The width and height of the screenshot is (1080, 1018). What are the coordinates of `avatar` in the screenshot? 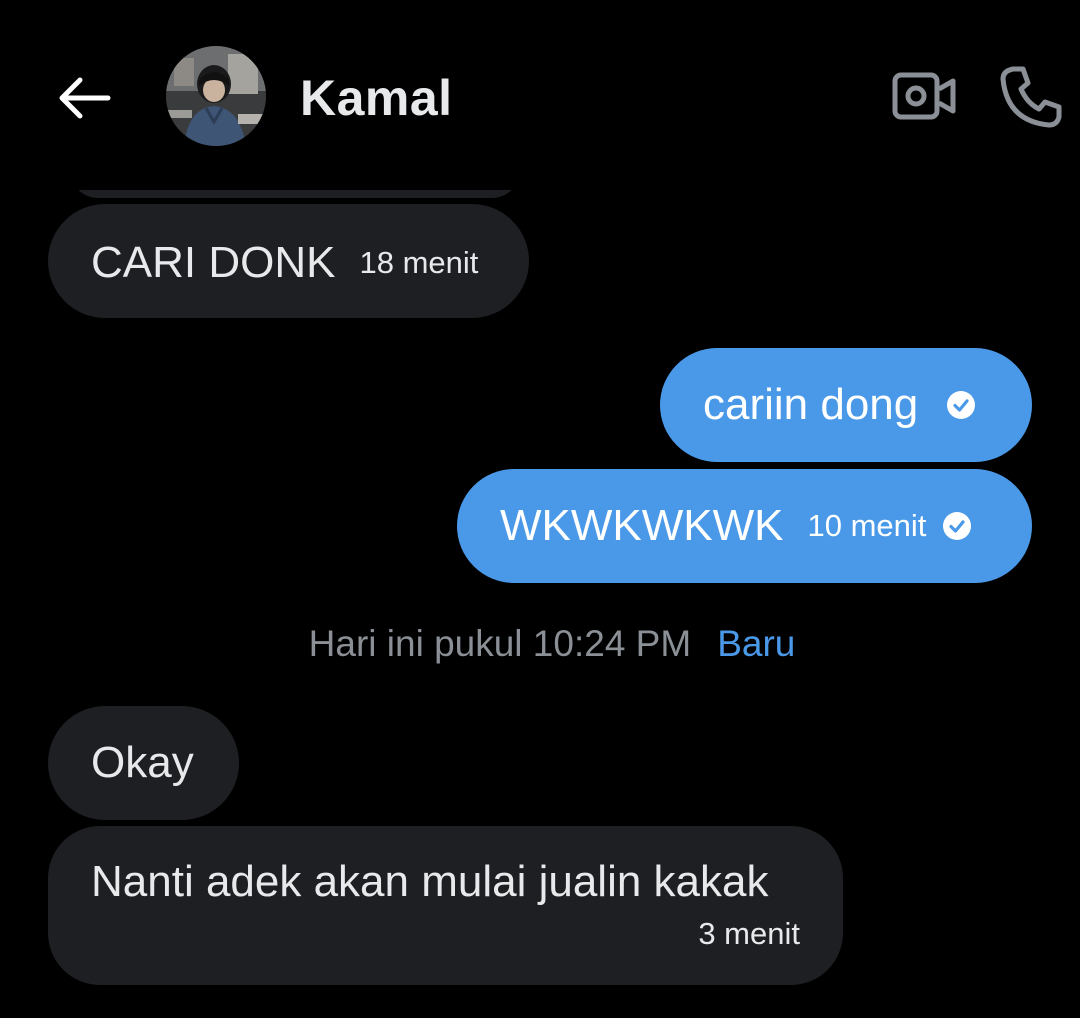 It's located at (216, 96).